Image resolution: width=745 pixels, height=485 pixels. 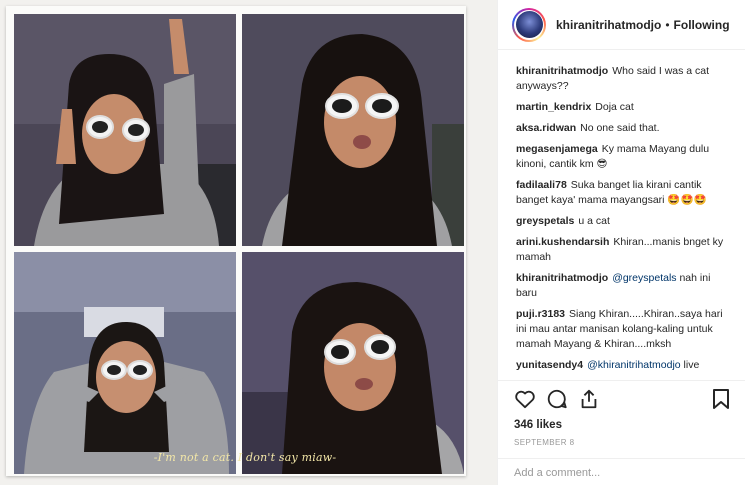 What do you see at coordinates (525, 401) in the screenshot?
I see `heart-icon` at bounding box center [525, 401].